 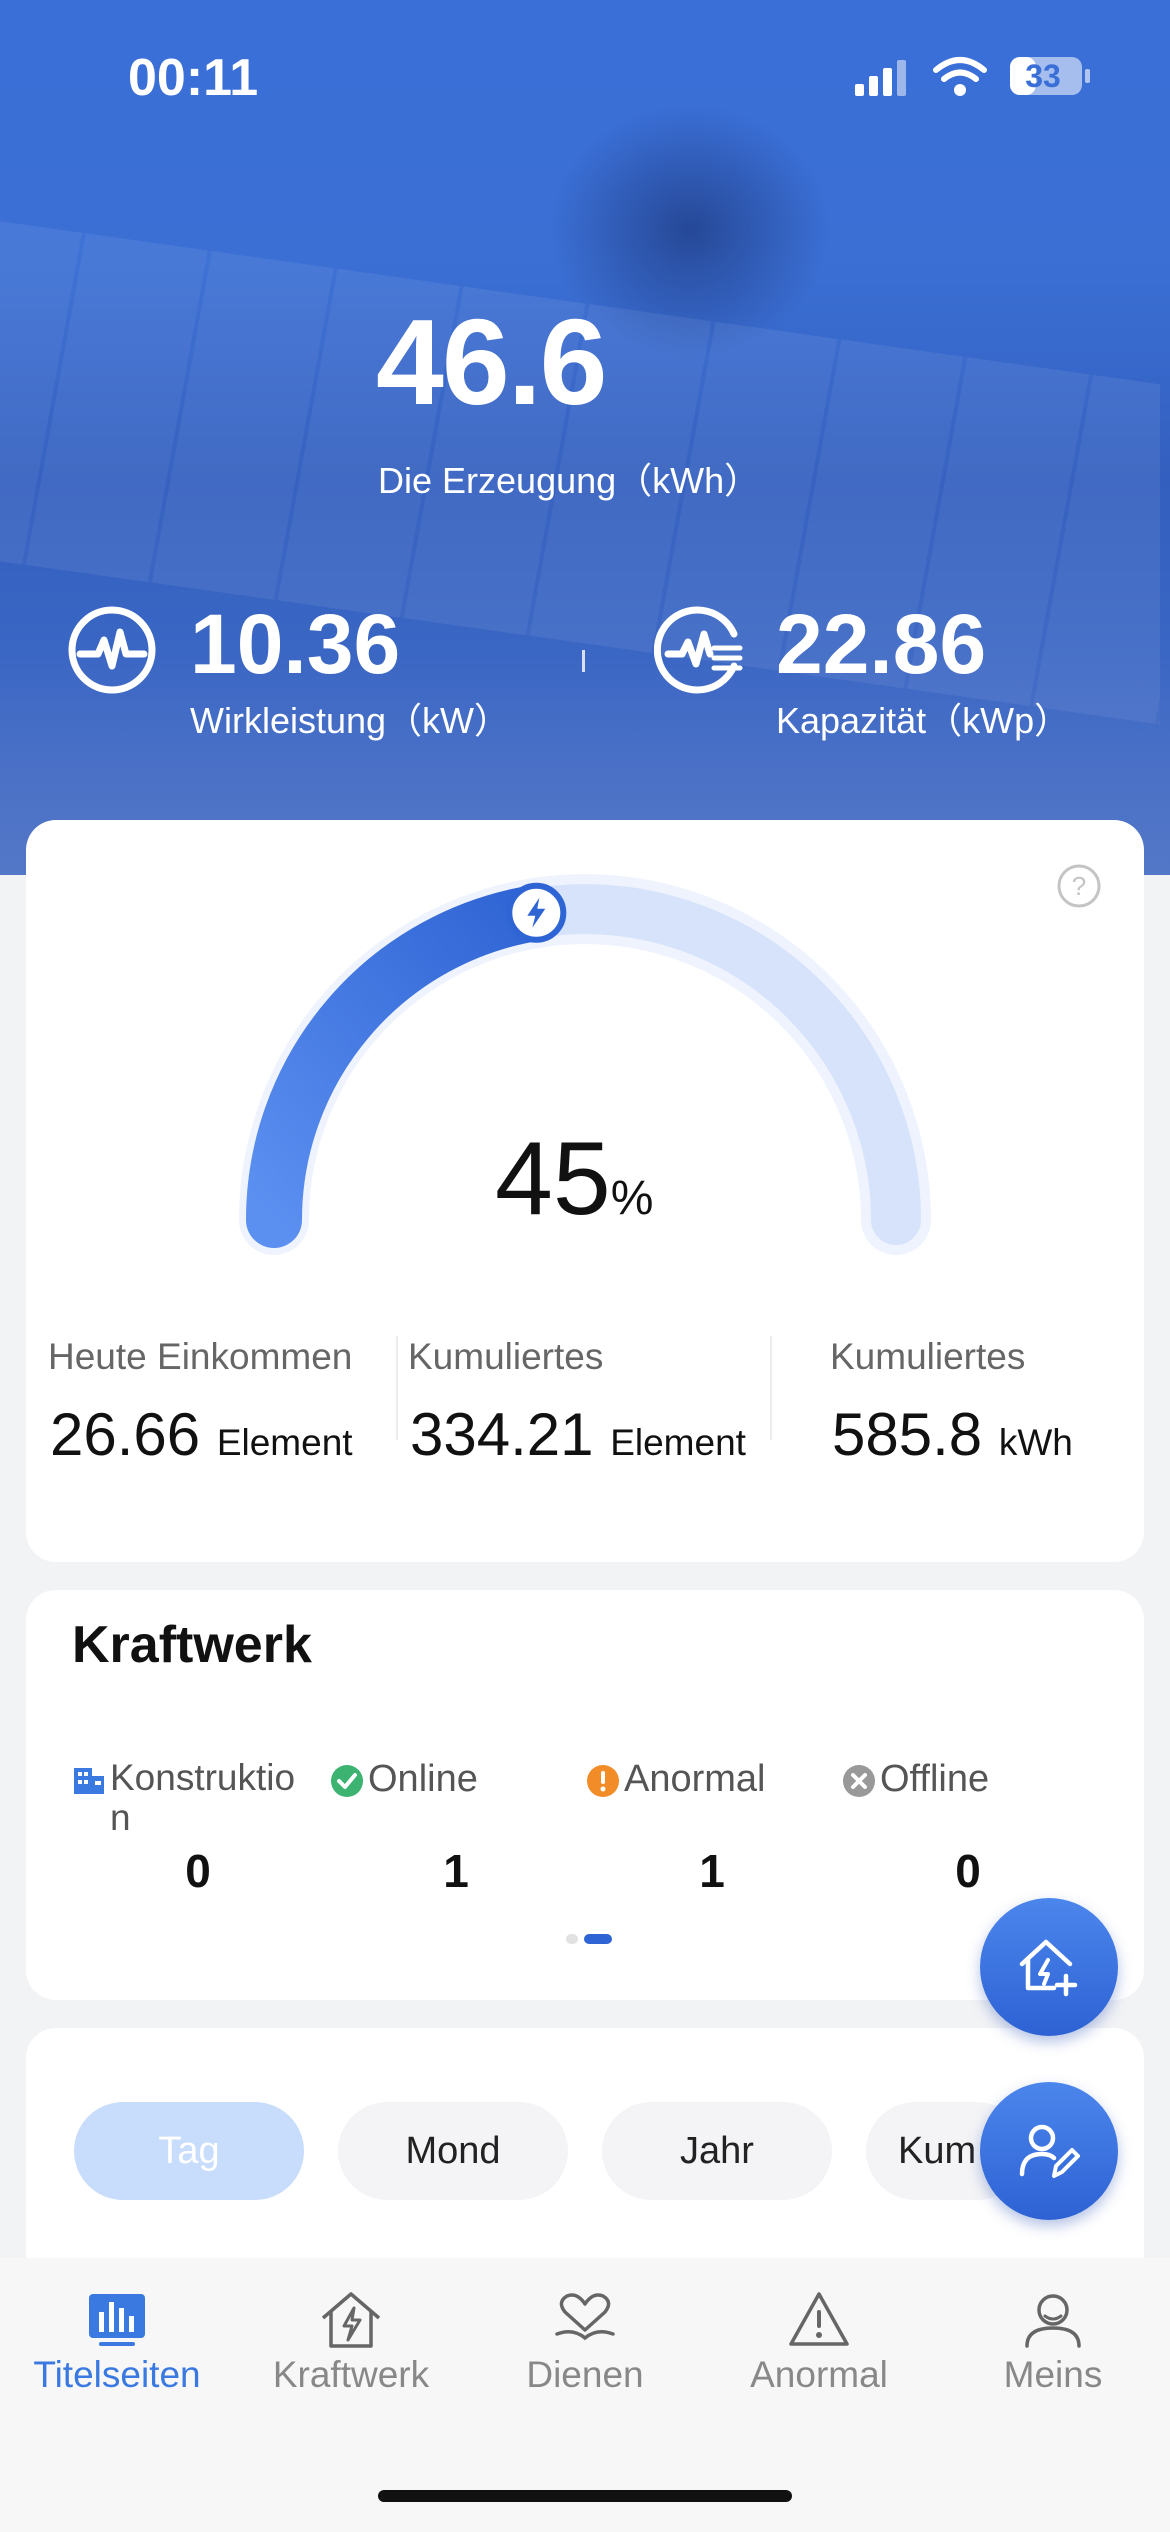 I want to click on home-add-icon, so click(x=1048, y=1968).